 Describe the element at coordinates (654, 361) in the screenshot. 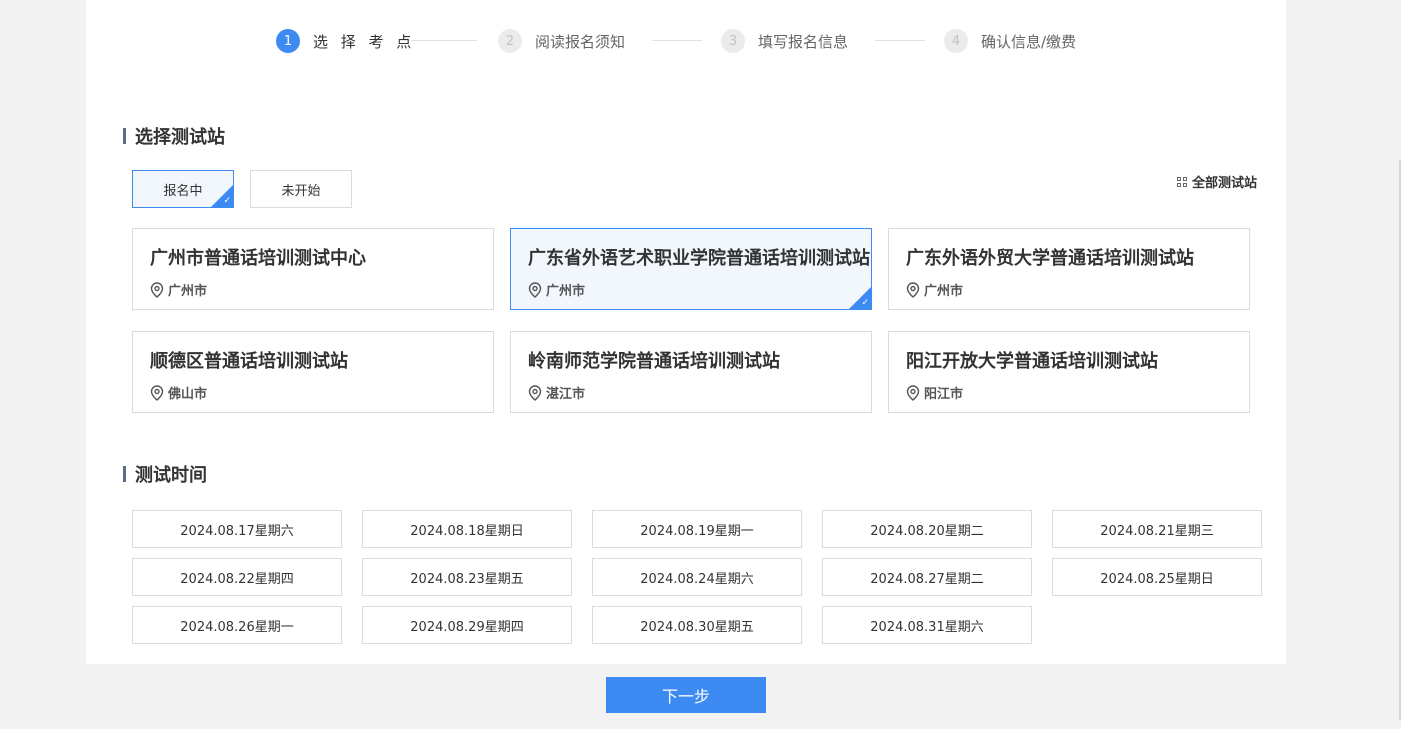

I see `site-name: 岭南师范学院普通话培训测试站` at that location.